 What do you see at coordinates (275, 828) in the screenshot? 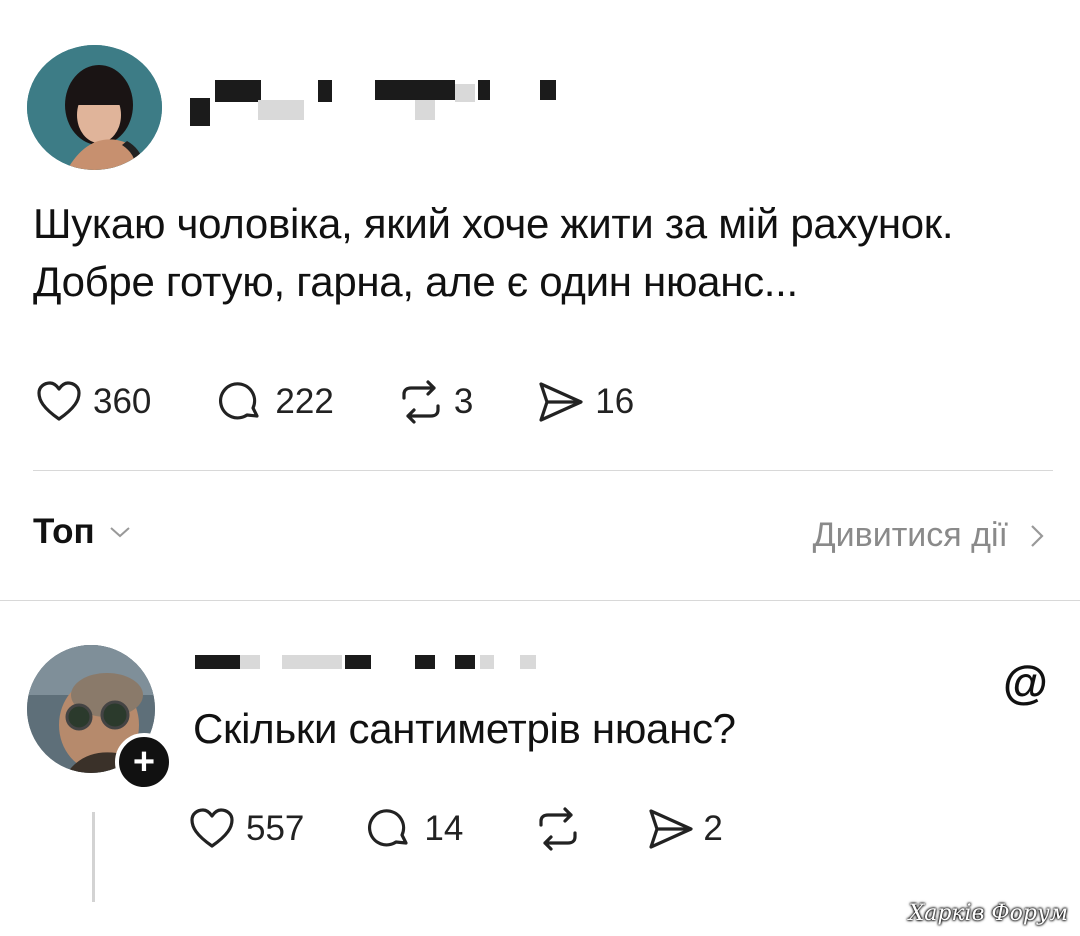
I see `like-count: 557` at bounding box center [275, 828].